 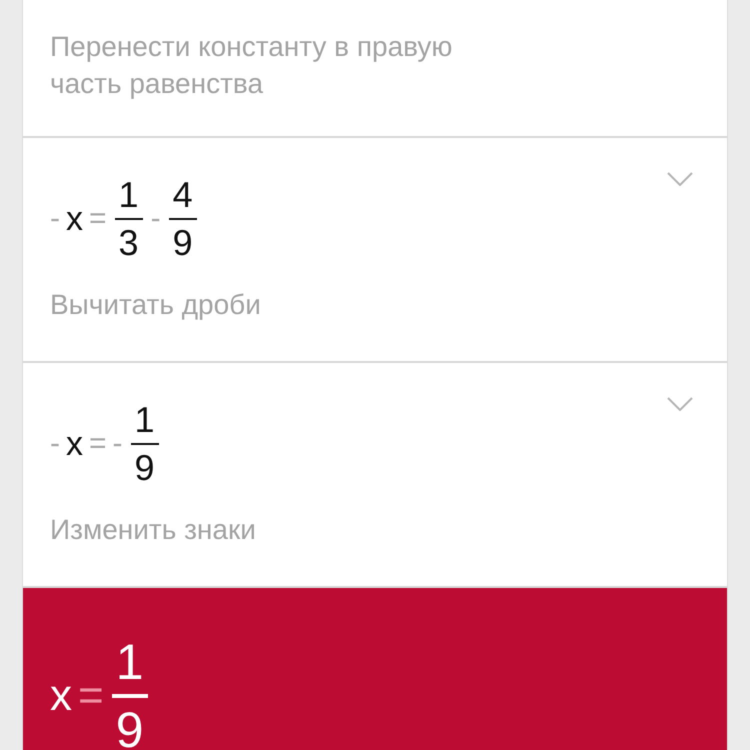 What do you see at coordinates (156, 305) in the screenshot?
I see `step-description: Вычитать дроби` at bounding box center [156, 305].